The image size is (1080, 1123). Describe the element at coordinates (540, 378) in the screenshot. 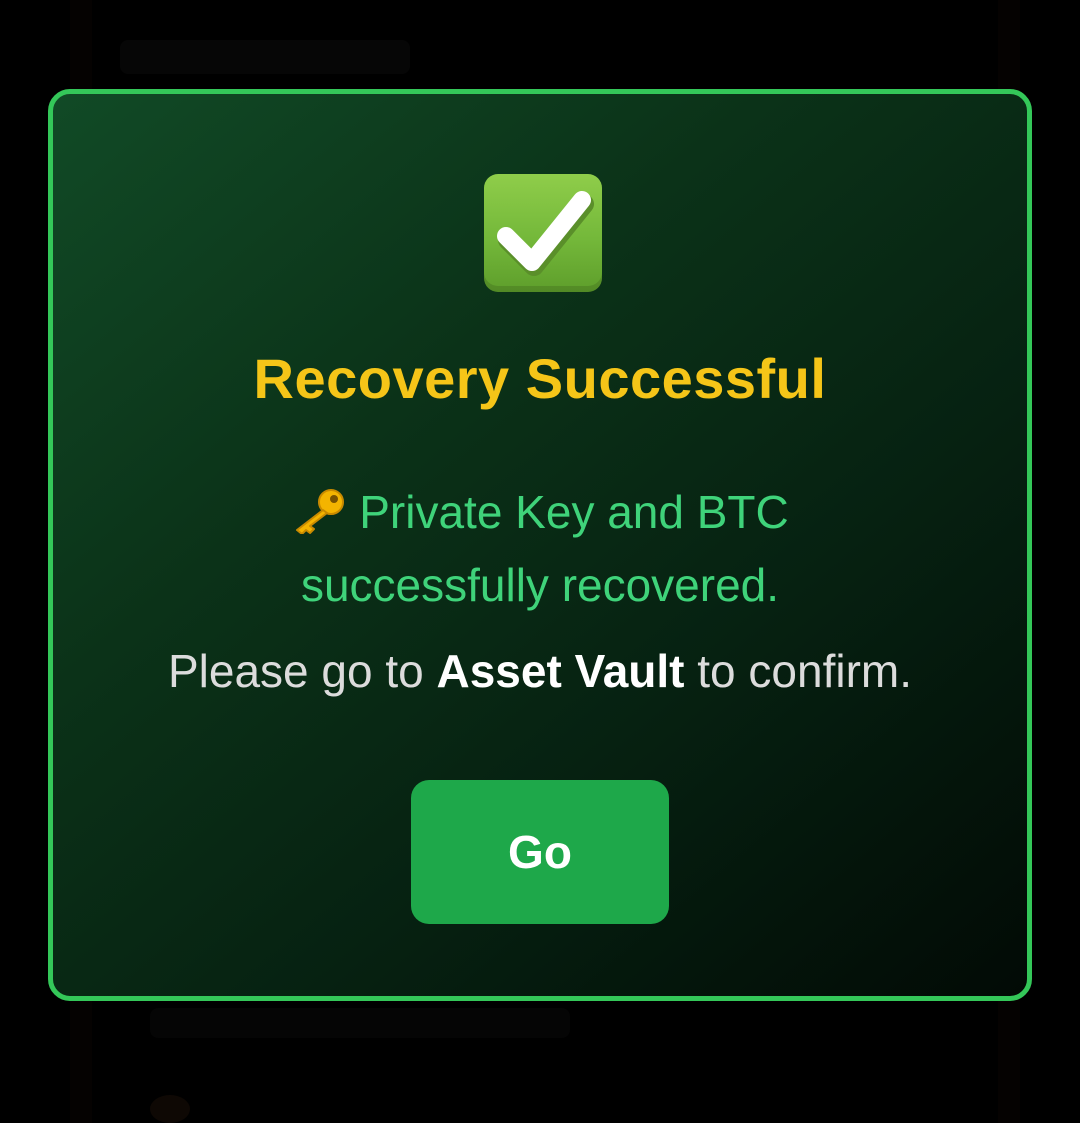

I see `dialog-title: Recovery Successful` at that location.